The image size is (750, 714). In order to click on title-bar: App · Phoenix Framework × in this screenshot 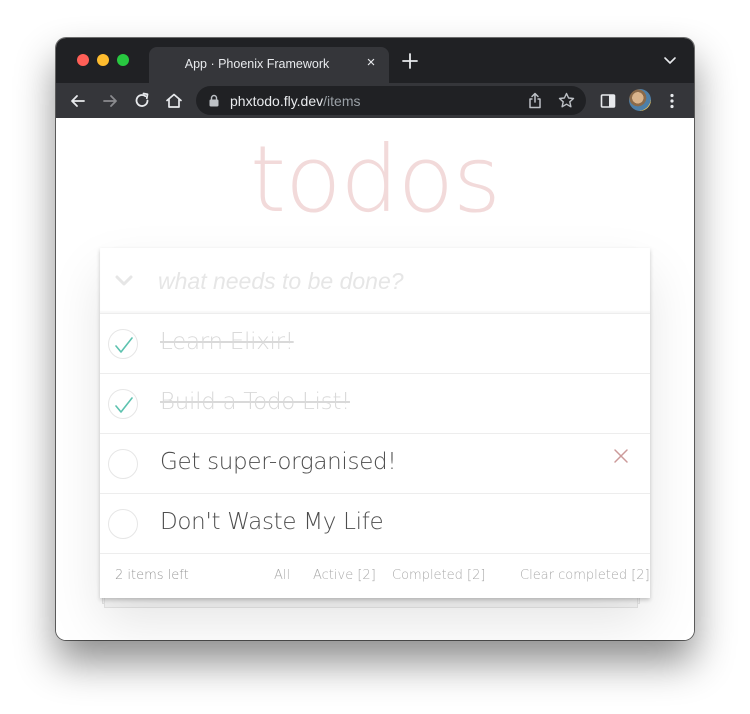, I will do `click(375, 60)`.